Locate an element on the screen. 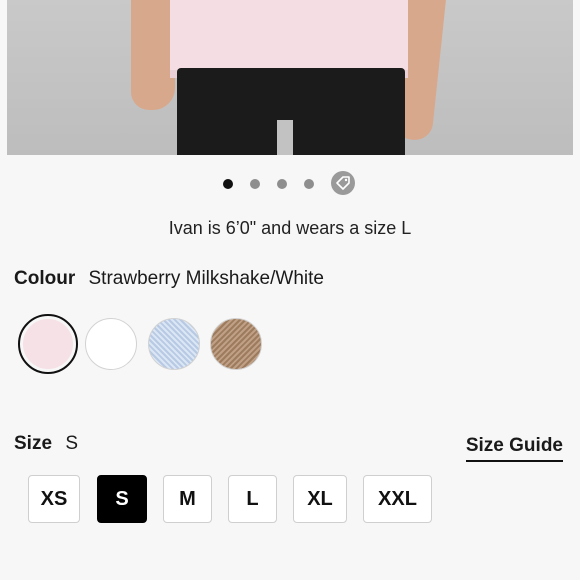 Image resolution: width=580 pixels, height=580 pixels. colour-row: Colour Strawberry Milkshake/White is located at coordinates (169, 279).